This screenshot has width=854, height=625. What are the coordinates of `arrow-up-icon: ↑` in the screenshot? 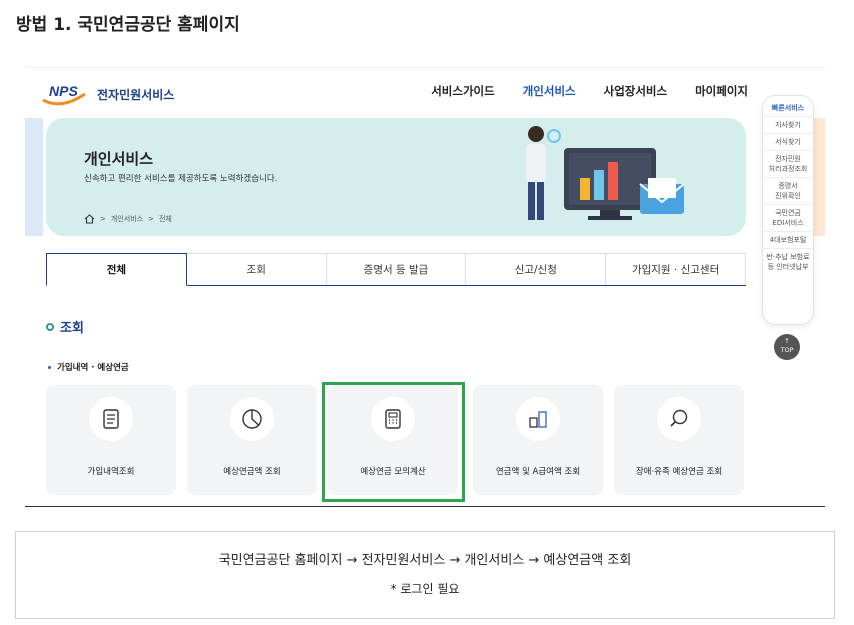 It's located at (787, 341).